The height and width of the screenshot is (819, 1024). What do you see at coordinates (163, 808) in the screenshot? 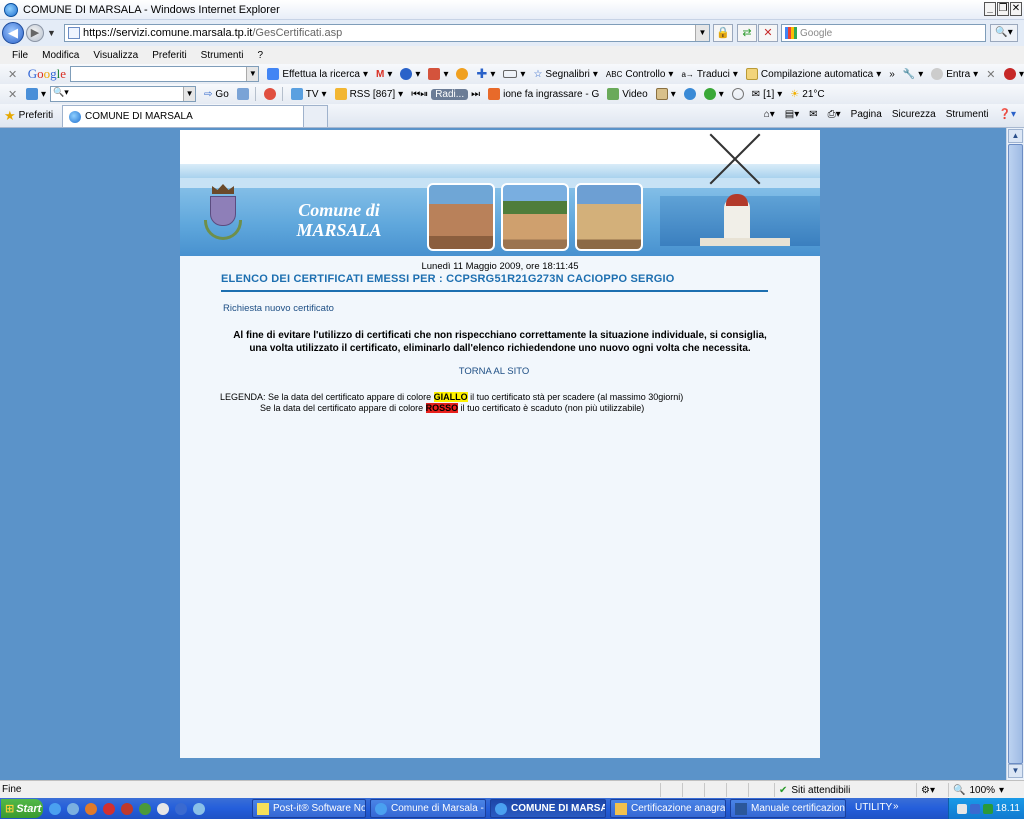
I see `mail-quicklaunch-icon` at bounding box center [163, 808].